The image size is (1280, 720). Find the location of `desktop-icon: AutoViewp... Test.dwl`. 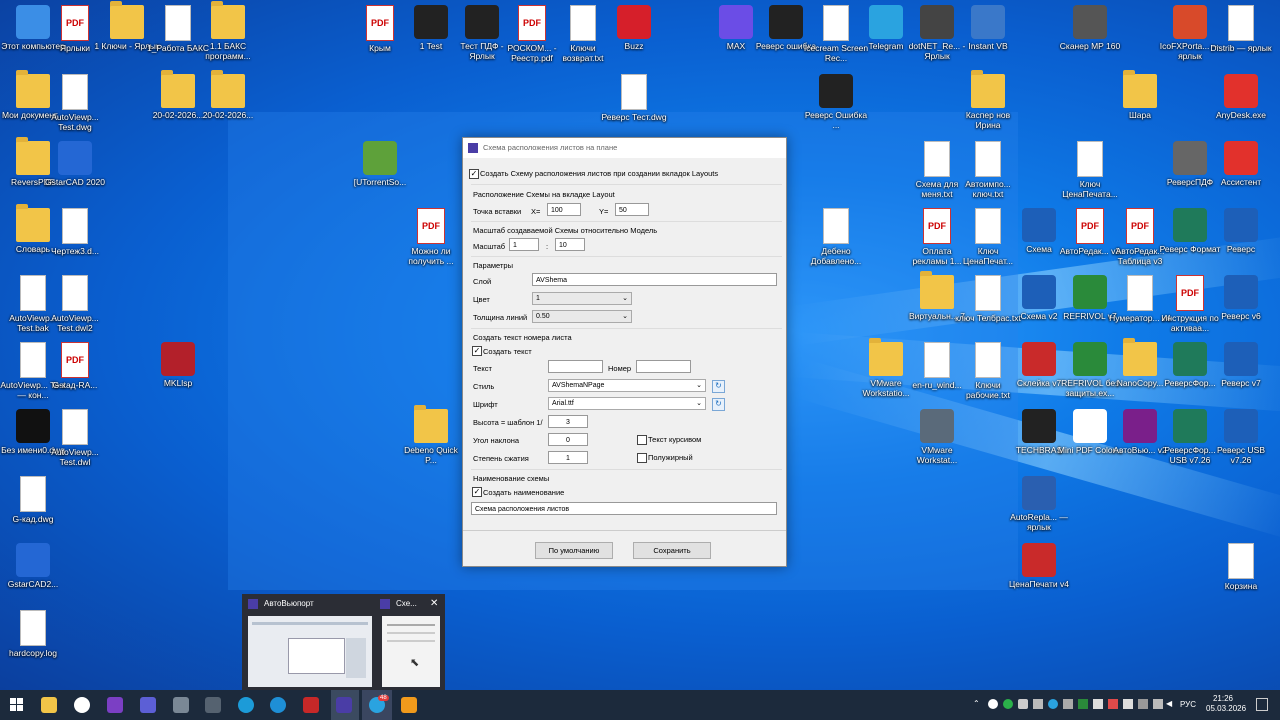

desktop-icon: AutoViewp... Test.dwl is located at coordinates (75, 438).